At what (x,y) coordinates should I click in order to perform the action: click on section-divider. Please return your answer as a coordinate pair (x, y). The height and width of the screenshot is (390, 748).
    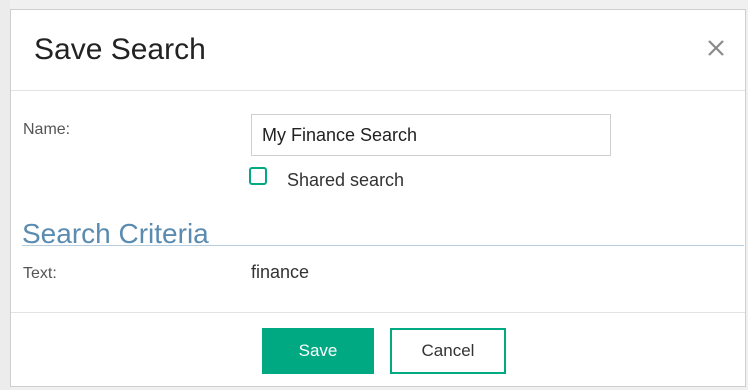
    Looking at the image, I should click on (383, 245).